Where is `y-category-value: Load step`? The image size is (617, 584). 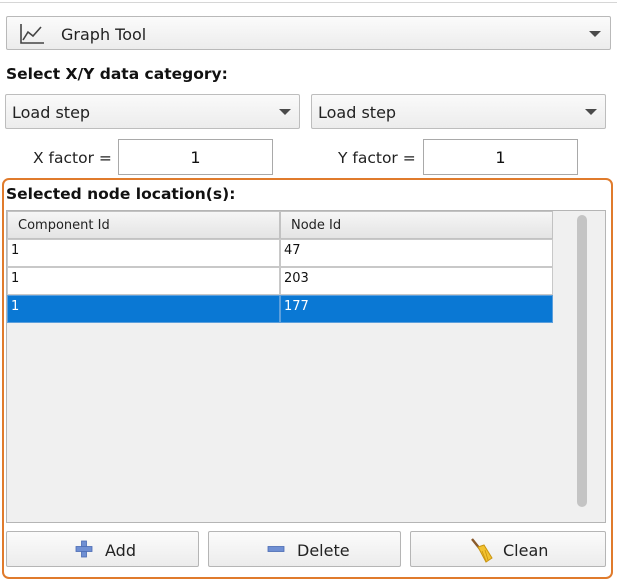
y-category-value: Load step is located at coordinates (357, 112).